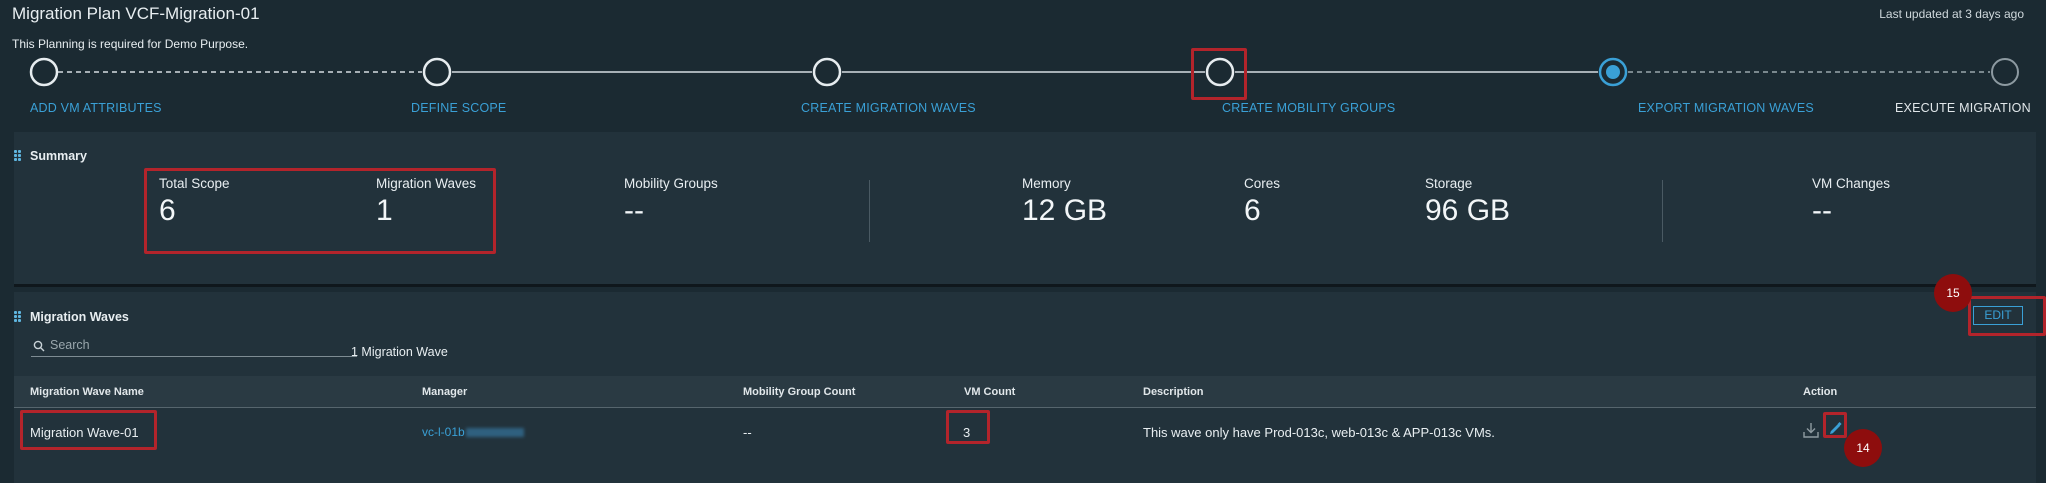 The image size is (2046, 483). Describe the element at coordinates (1046, 183) in the screenshot. I see `memory-label: Memory` at that location.